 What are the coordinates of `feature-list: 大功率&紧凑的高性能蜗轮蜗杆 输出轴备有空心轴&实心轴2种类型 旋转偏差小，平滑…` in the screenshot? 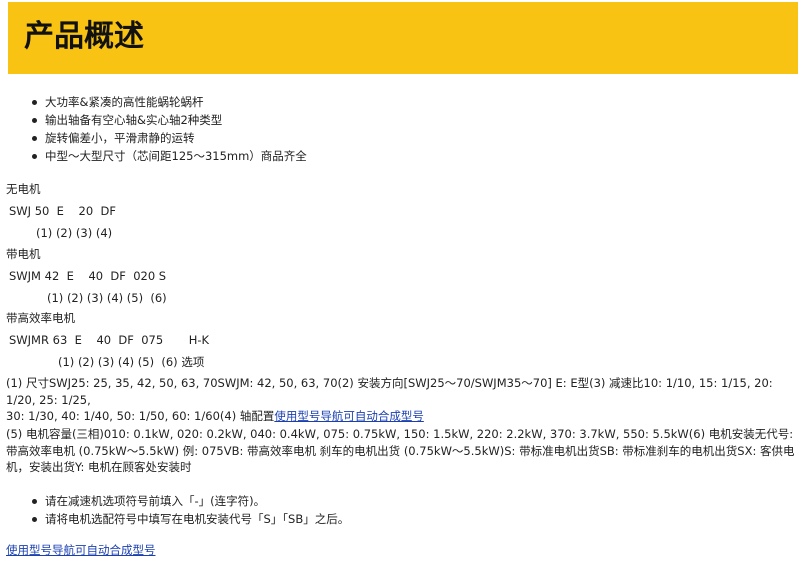 It's located at (153, 129).